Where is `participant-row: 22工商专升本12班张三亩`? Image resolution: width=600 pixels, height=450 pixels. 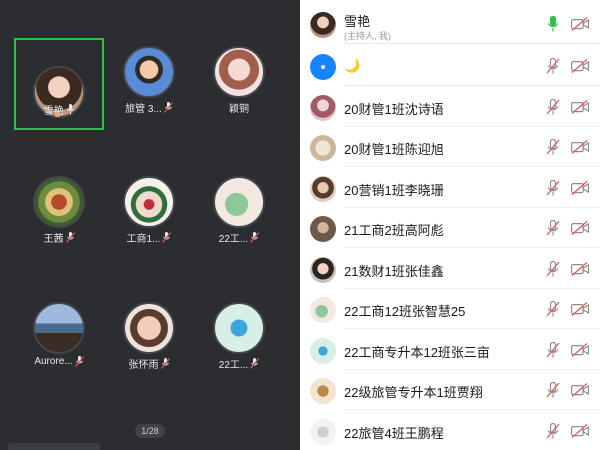
participant-row: 22工商专升本12班张三亩 is located at coordinates (450, 350).